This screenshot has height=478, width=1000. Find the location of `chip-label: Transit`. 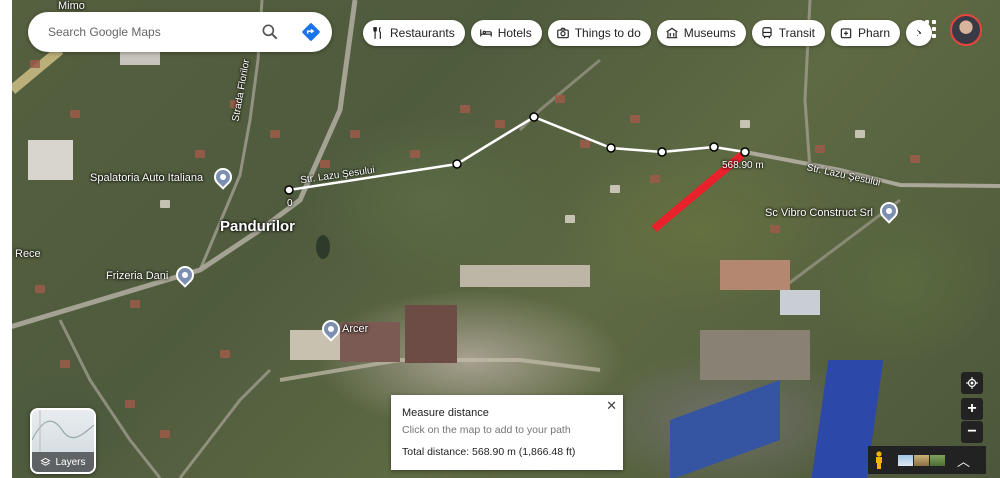

chip-label: Transit is located at coordinates (797, 33).